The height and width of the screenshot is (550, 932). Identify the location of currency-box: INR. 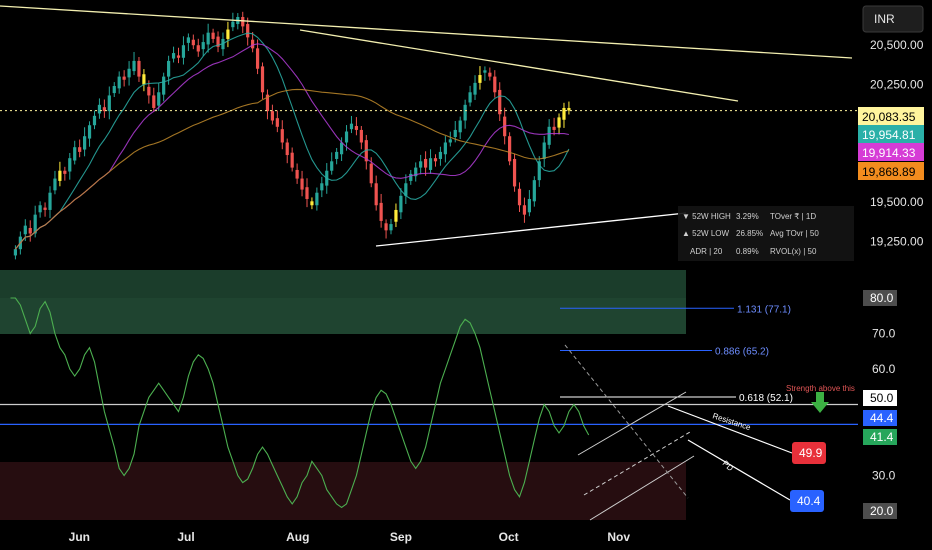
(893, 19).